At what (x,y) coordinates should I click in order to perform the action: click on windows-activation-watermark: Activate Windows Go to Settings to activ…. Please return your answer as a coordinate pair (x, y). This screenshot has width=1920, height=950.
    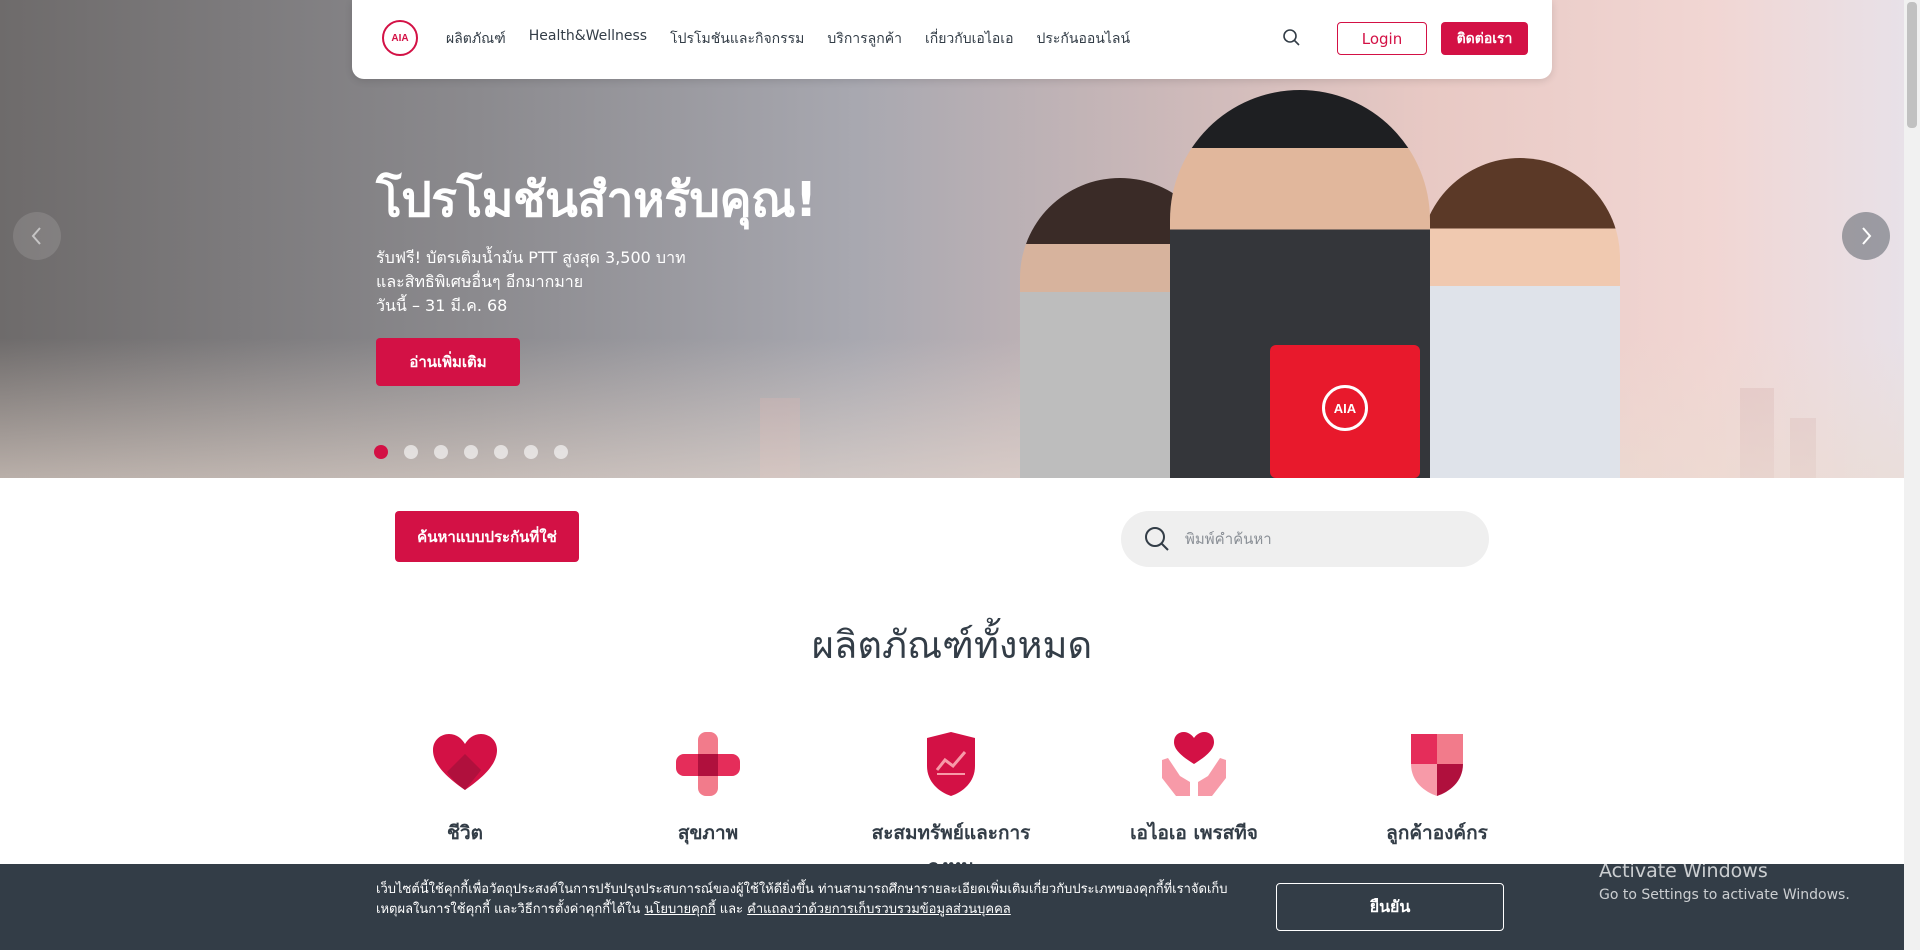
    Looking at the image, I should click on (1724, 883).